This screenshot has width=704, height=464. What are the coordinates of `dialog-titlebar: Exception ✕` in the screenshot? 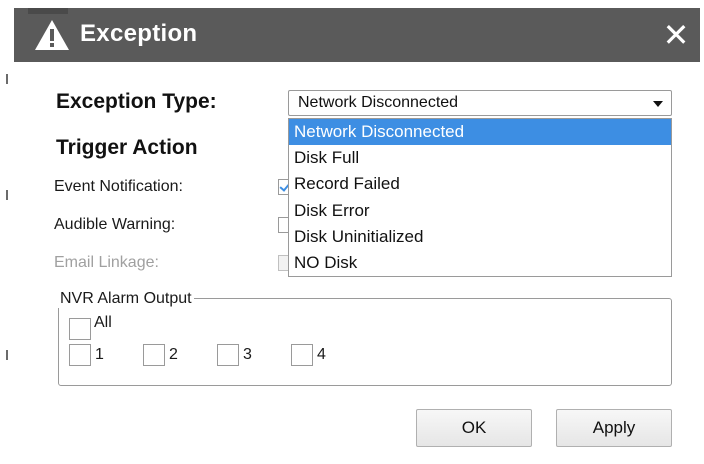 It's located at (357, 35).